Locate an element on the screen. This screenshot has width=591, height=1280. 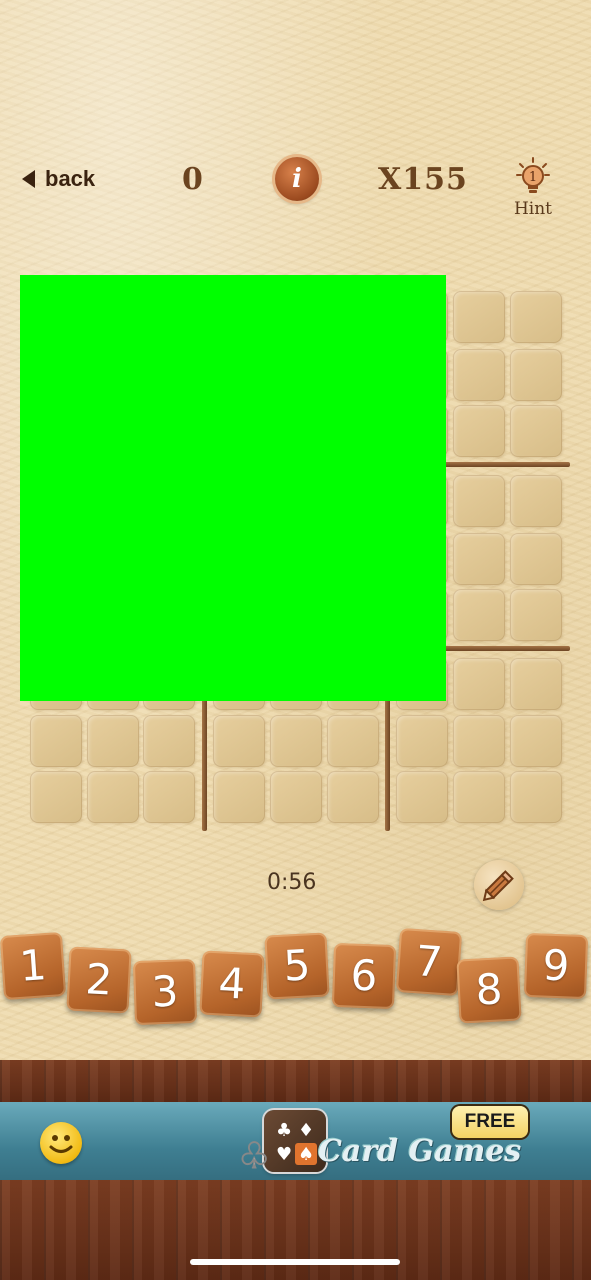
home-indicator is located at coordinates (295, 1262).